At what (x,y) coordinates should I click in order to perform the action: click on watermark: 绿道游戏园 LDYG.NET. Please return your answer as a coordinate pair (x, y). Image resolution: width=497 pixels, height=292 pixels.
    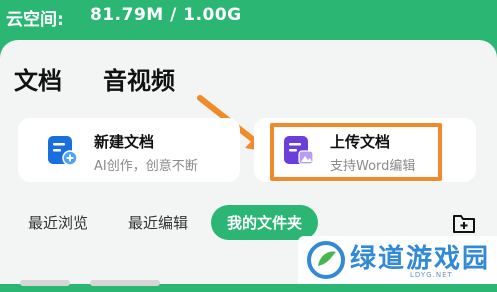
    Looking at the image, I should click on (397, 260).